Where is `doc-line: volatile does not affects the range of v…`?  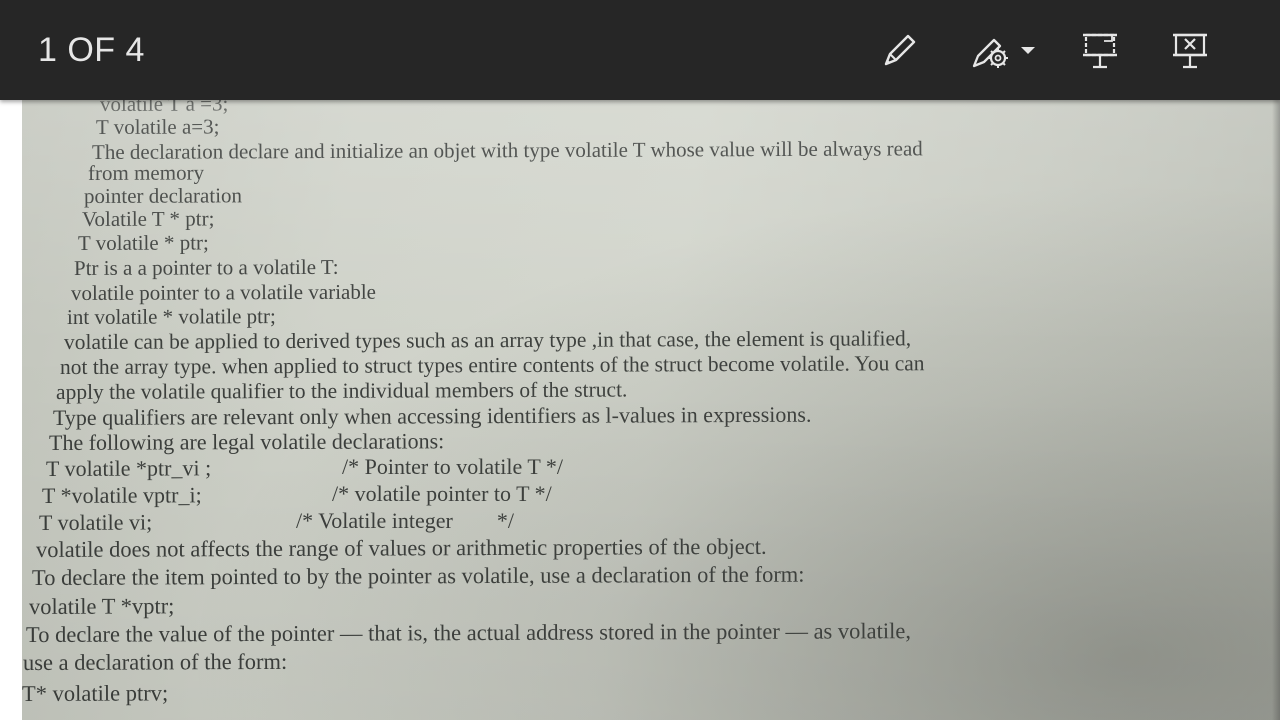 doc-line: volatile does not affects the range of v… is located at coordinates (401, 547).